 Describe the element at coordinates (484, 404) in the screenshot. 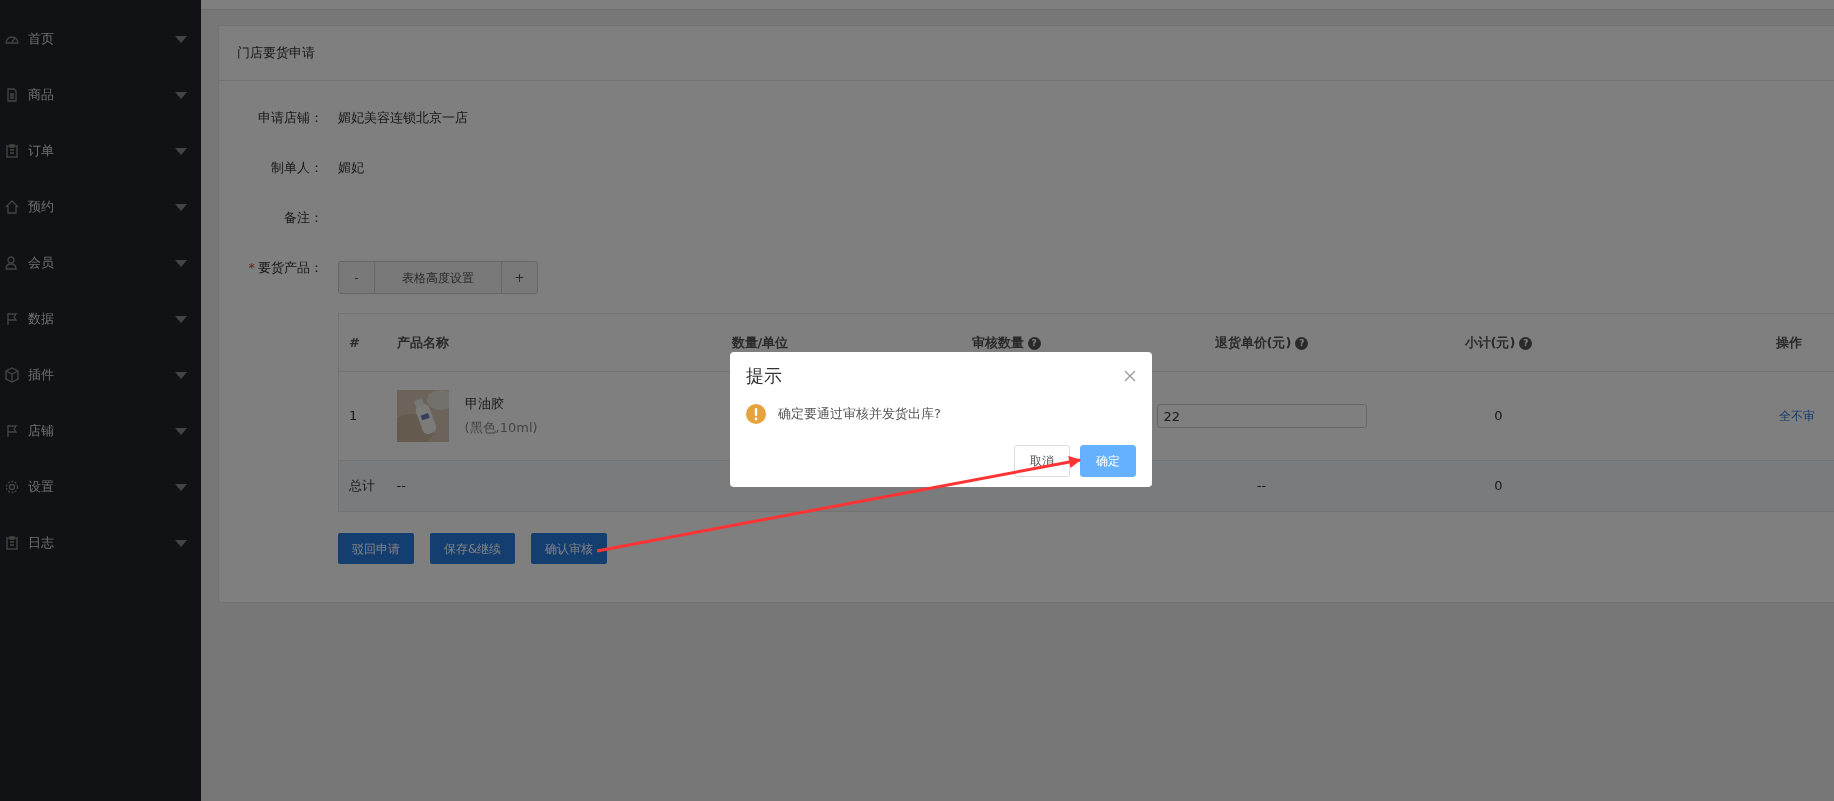

I see `product-name: 甲油胶` at that location.